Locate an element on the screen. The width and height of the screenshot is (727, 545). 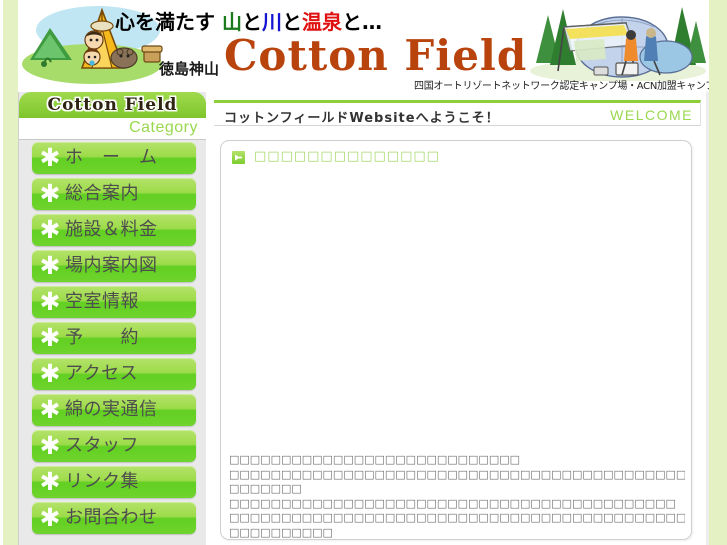
sidebar-item-home: ✱ ホ ー ム is located at coordinates (114, 158).